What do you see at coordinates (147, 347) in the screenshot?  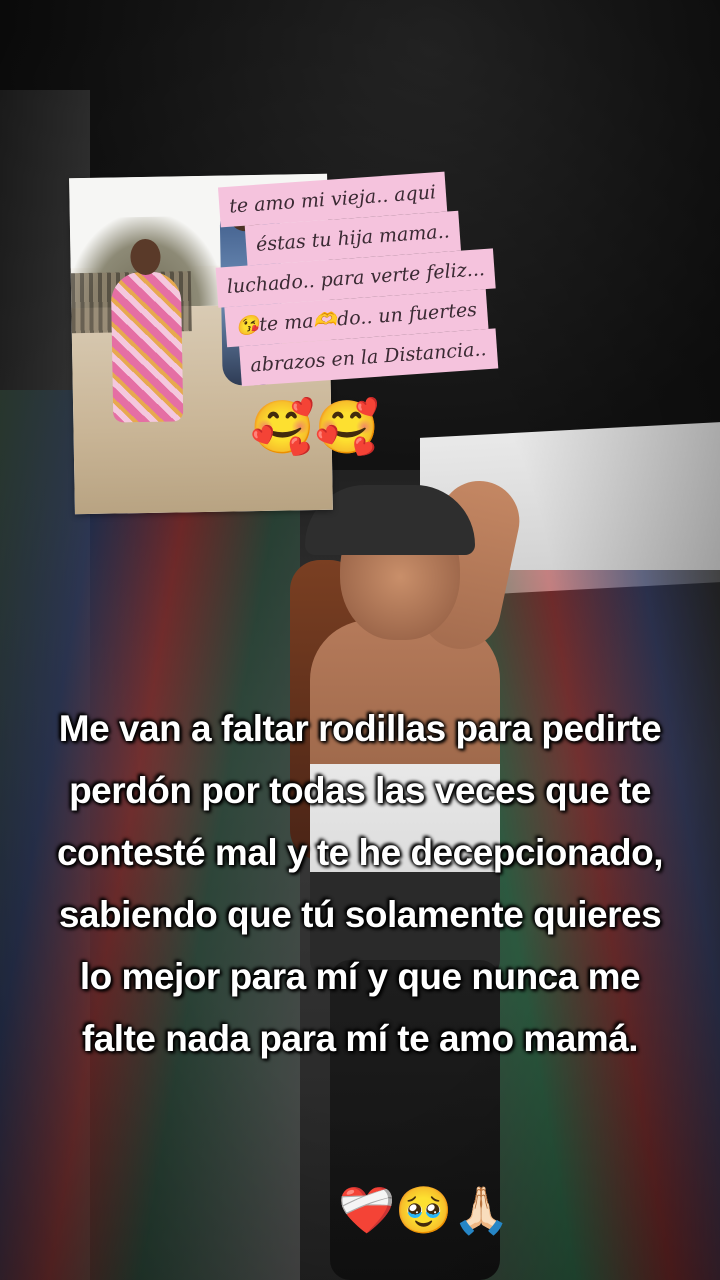 I see `photo-woman-dress` at bounding box center [147, 347].